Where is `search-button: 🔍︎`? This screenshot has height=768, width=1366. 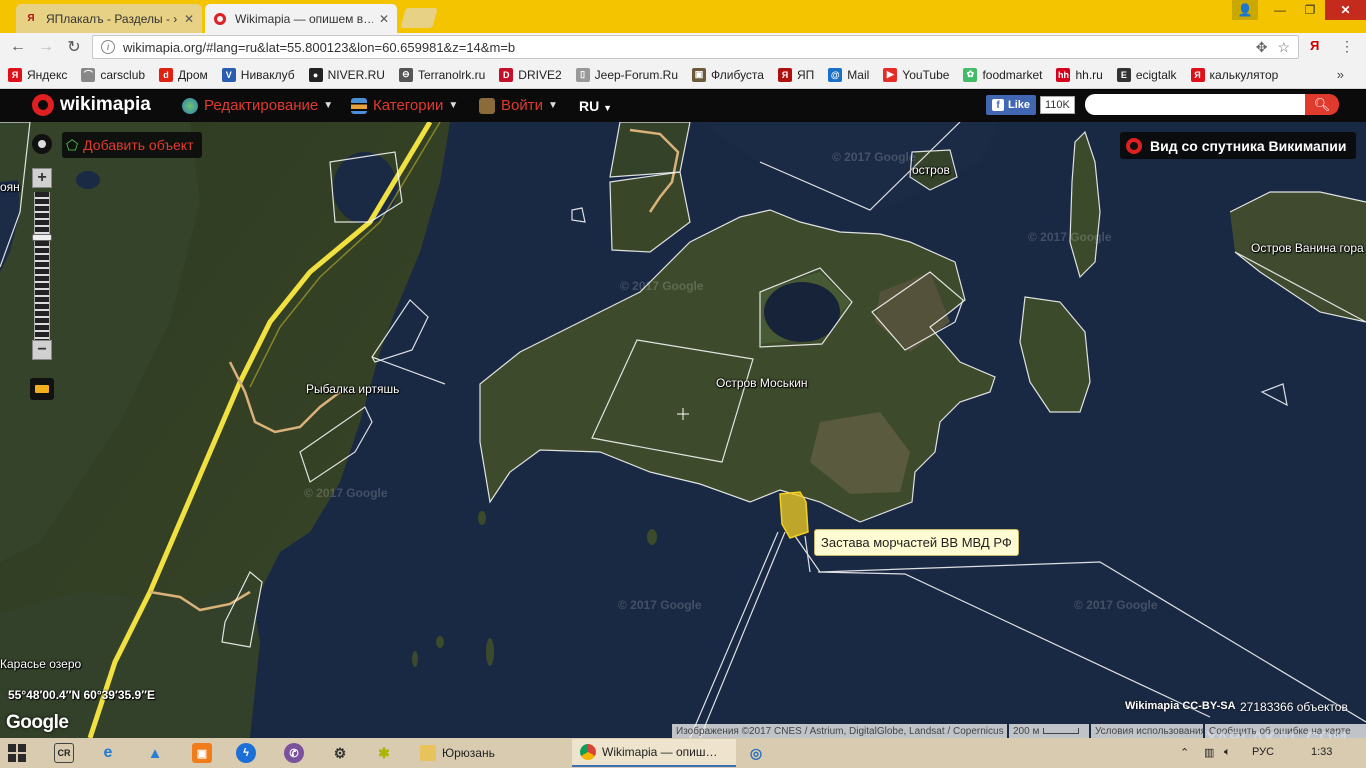 search-button: 🔍︎ is located at coordinates (1322, 104).